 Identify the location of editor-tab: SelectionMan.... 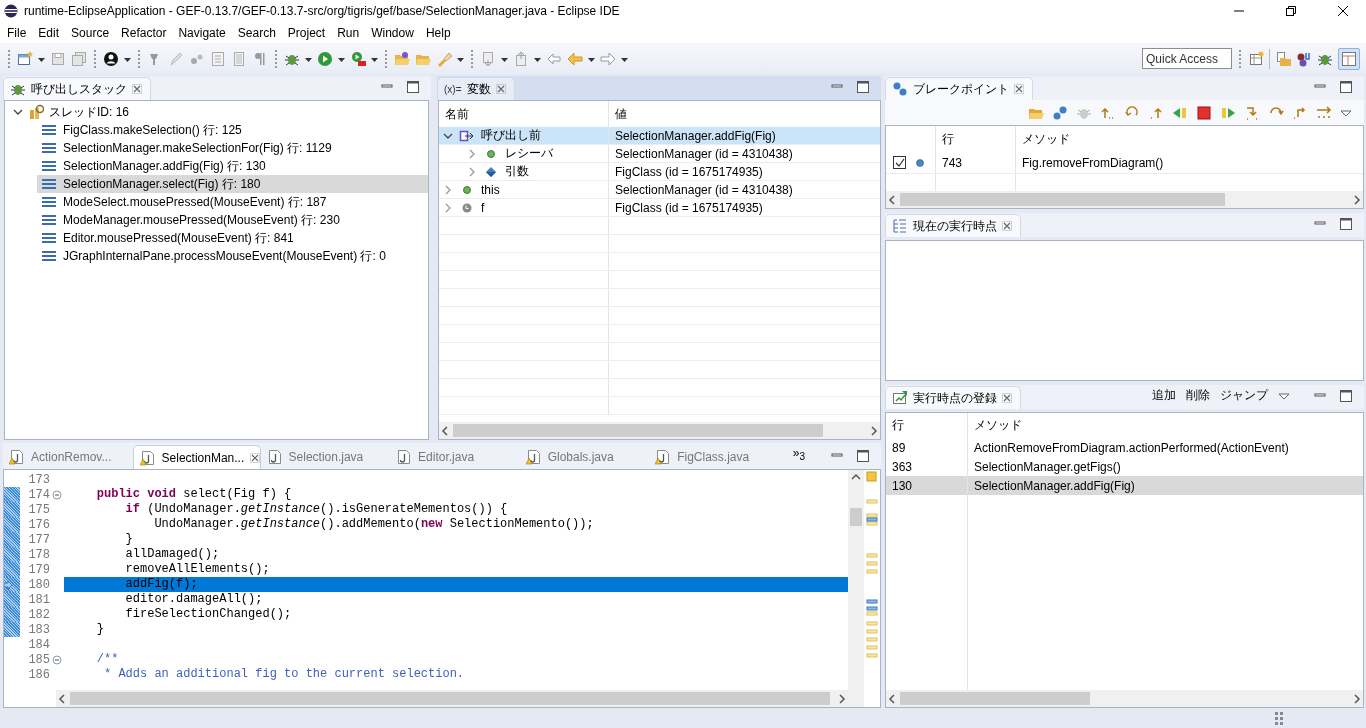
(196, 457).